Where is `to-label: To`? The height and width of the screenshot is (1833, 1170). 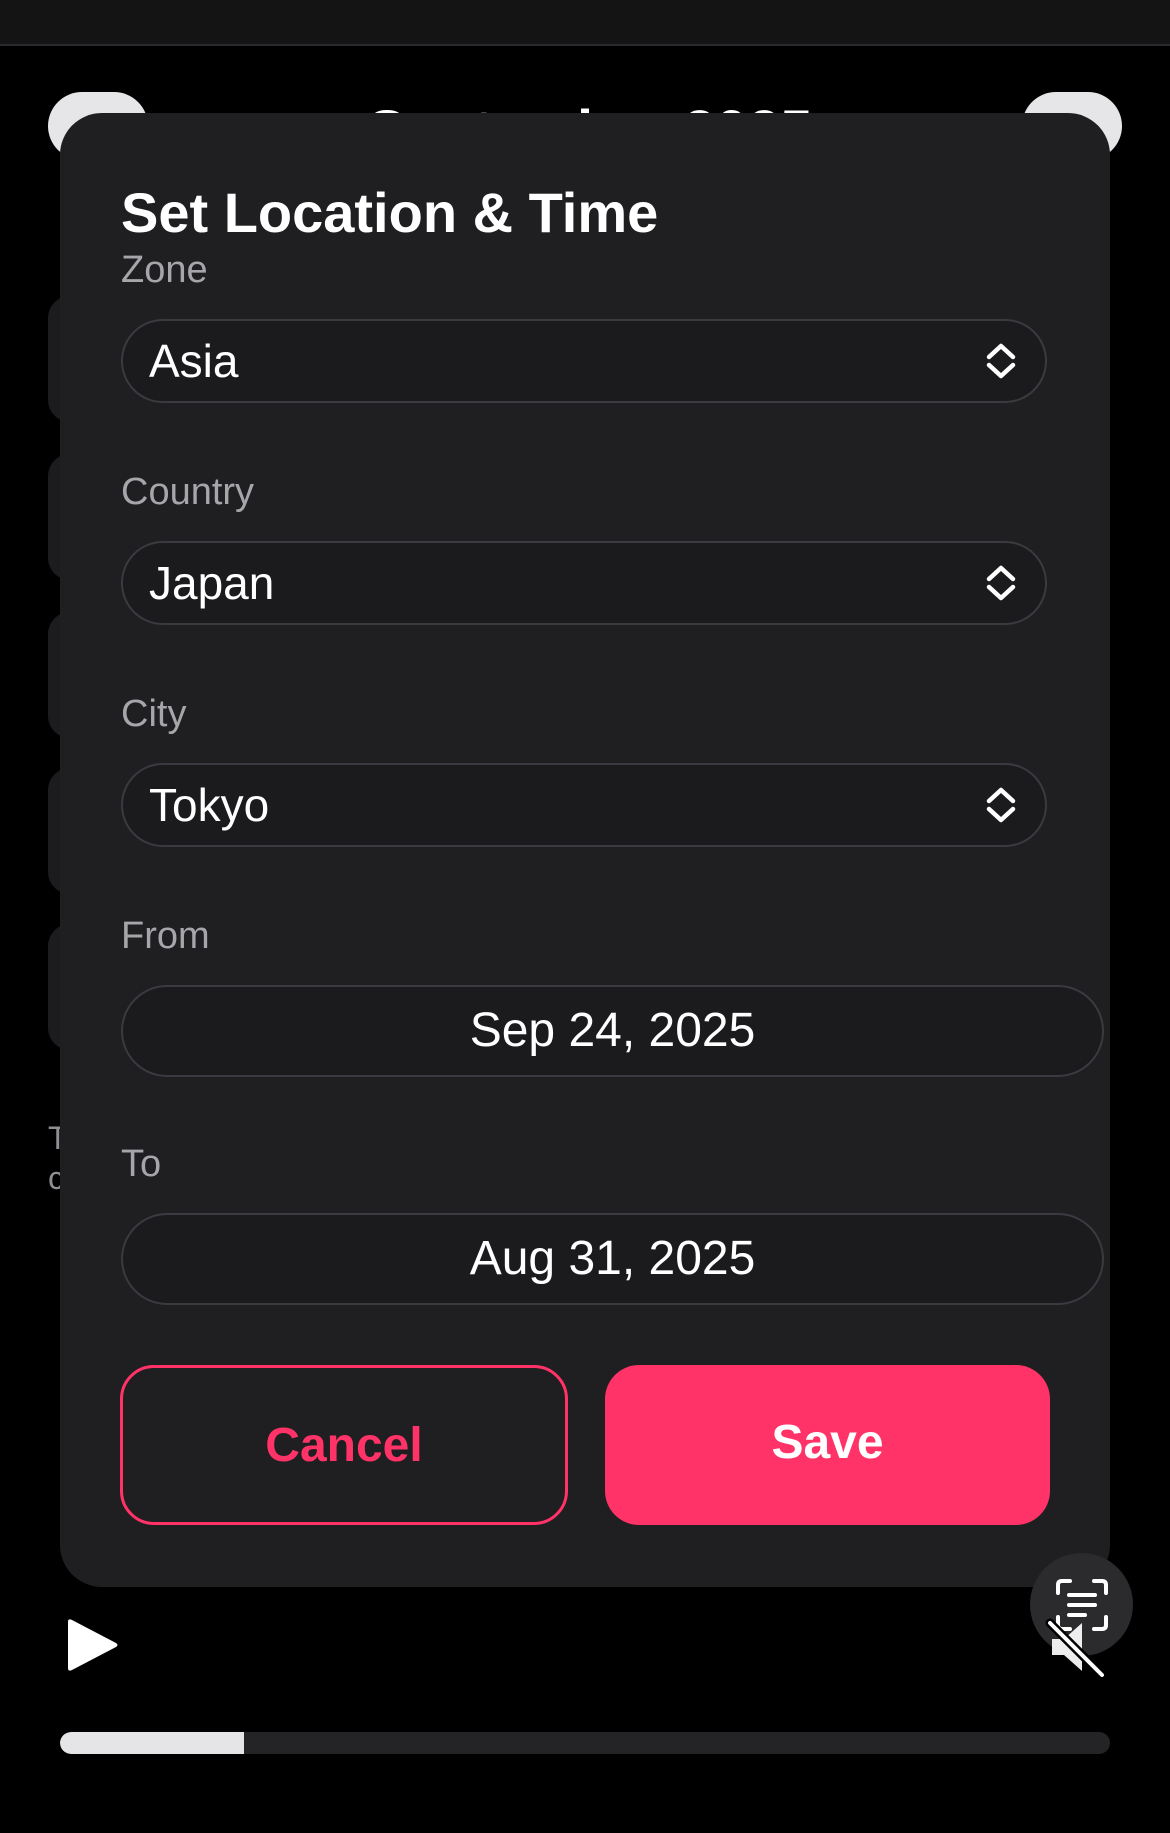 to-label: To is located at coordinates (141, 1164).